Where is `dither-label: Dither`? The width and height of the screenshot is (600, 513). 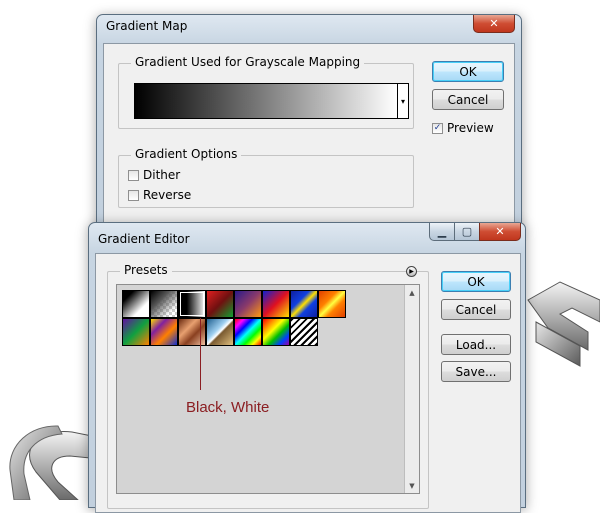
dither-label: Dither is located at coordinates (162, 175).